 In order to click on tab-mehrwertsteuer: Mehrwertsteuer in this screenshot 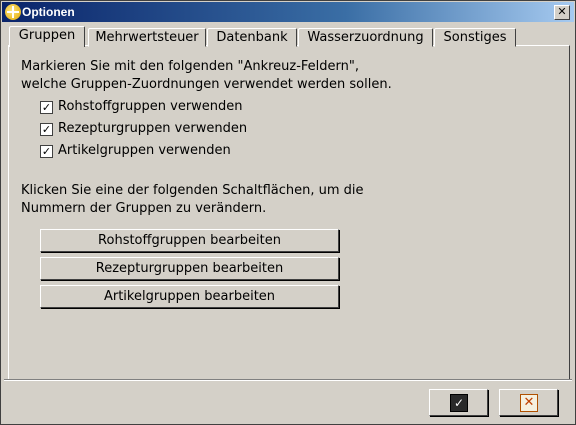, I will do `click(147, 37)`.